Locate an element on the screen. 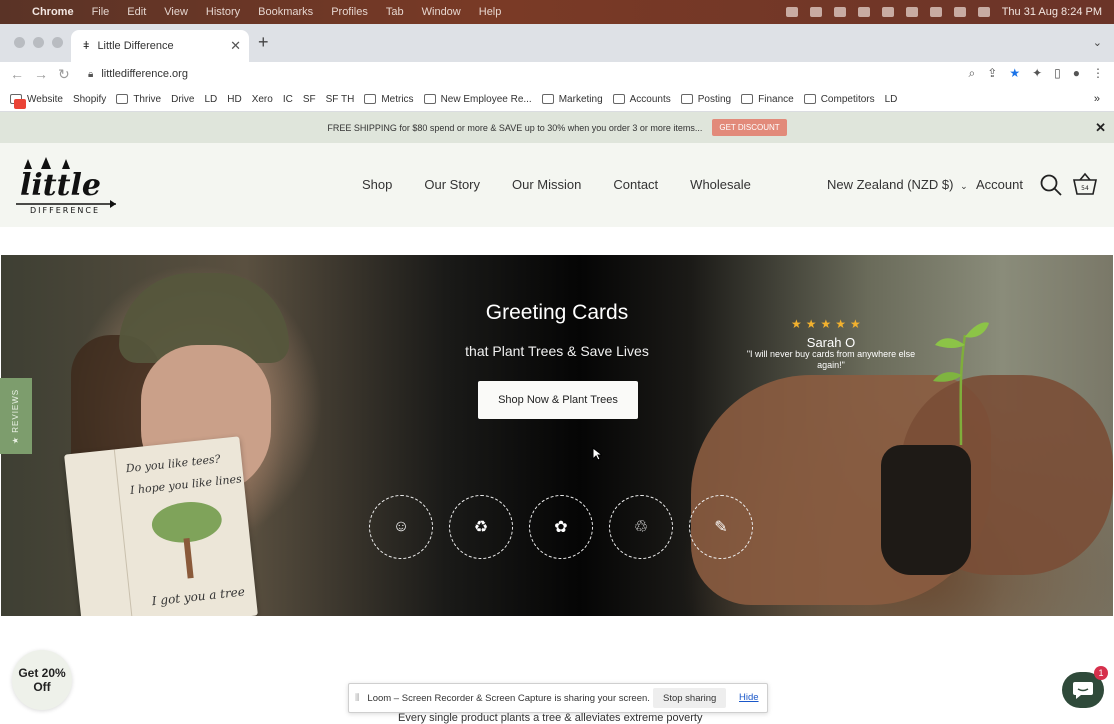 This screenshot has height=724, width=1114. bookmark-shopify: Shopify is located at coordinates (60, 101).